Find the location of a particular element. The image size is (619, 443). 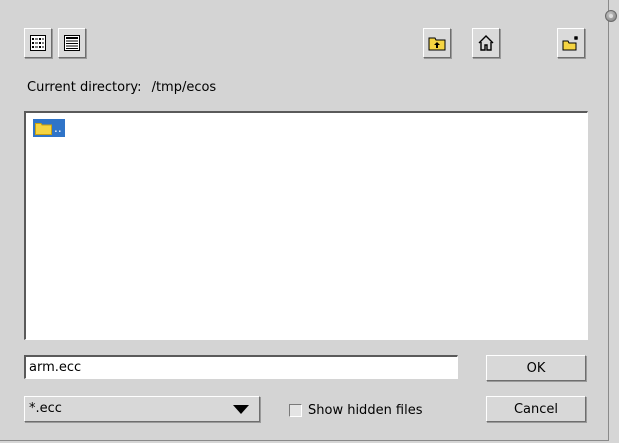

home-icon is located at coordinates (486, 43).